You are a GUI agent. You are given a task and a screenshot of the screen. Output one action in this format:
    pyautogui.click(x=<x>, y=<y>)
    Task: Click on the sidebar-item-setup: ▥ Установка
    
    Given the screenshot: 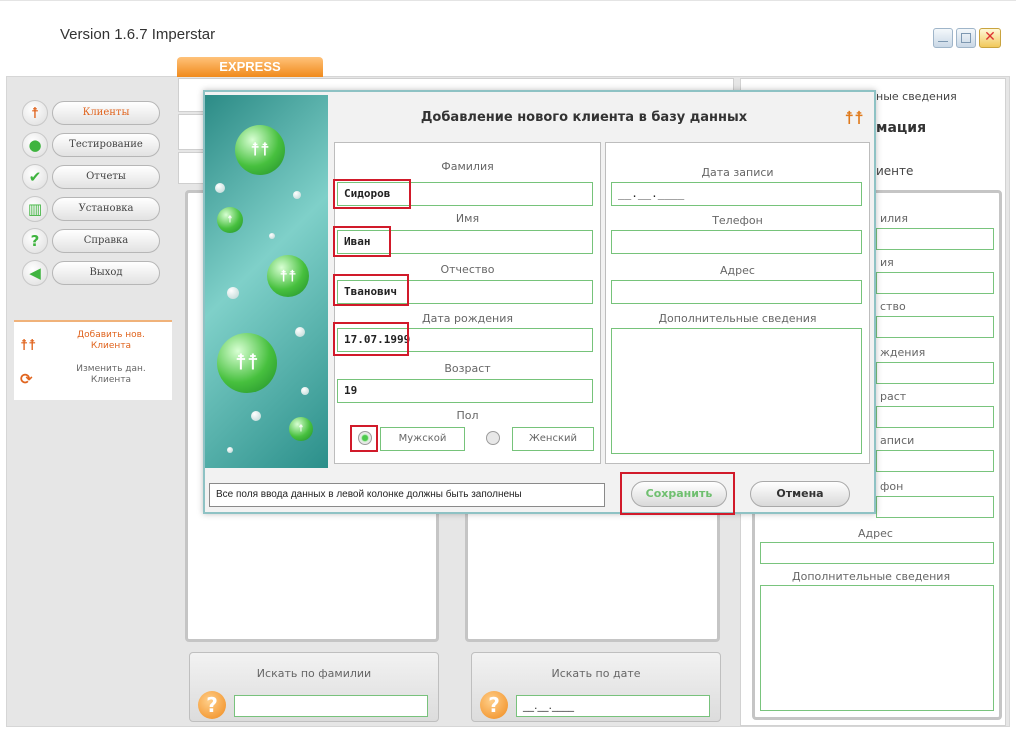 What is the action you would take?
    pyautogui.click(x=97, y=209)
    